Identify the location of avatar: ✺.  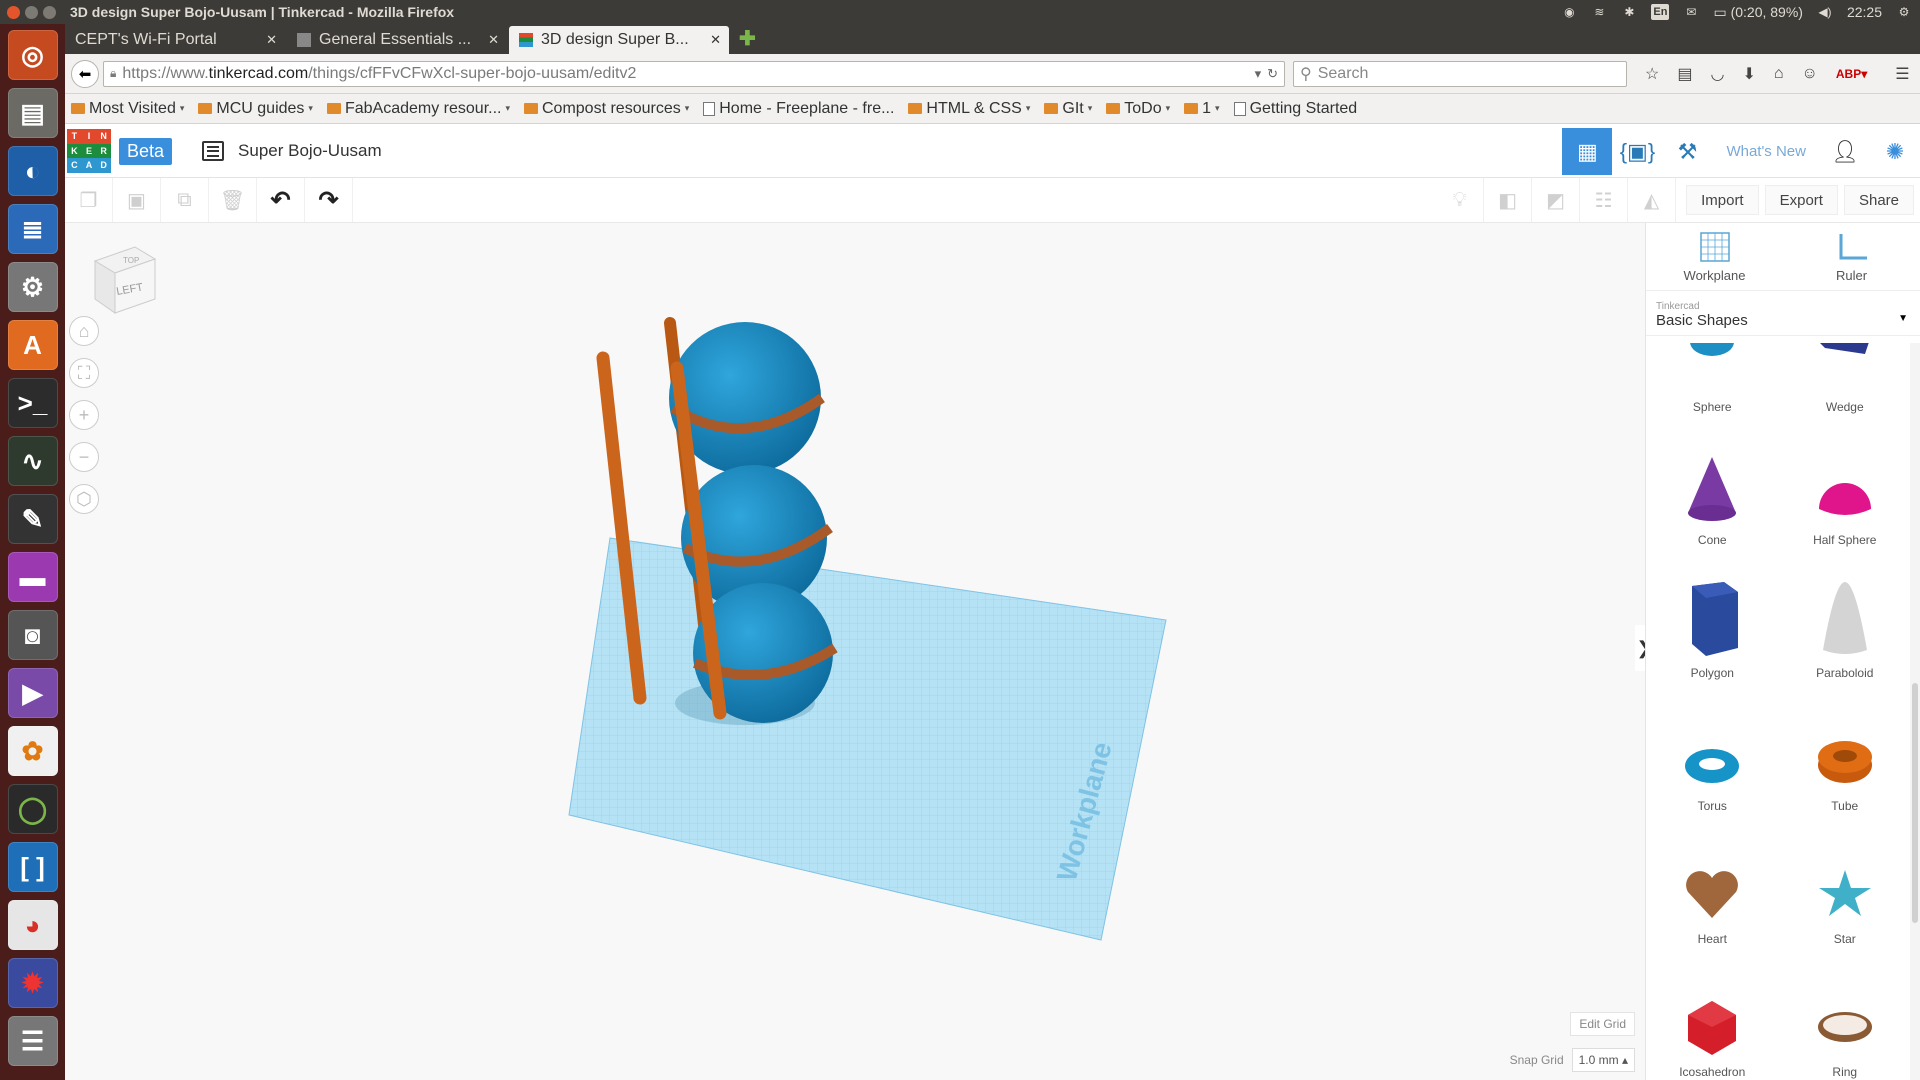
(1895, 151).